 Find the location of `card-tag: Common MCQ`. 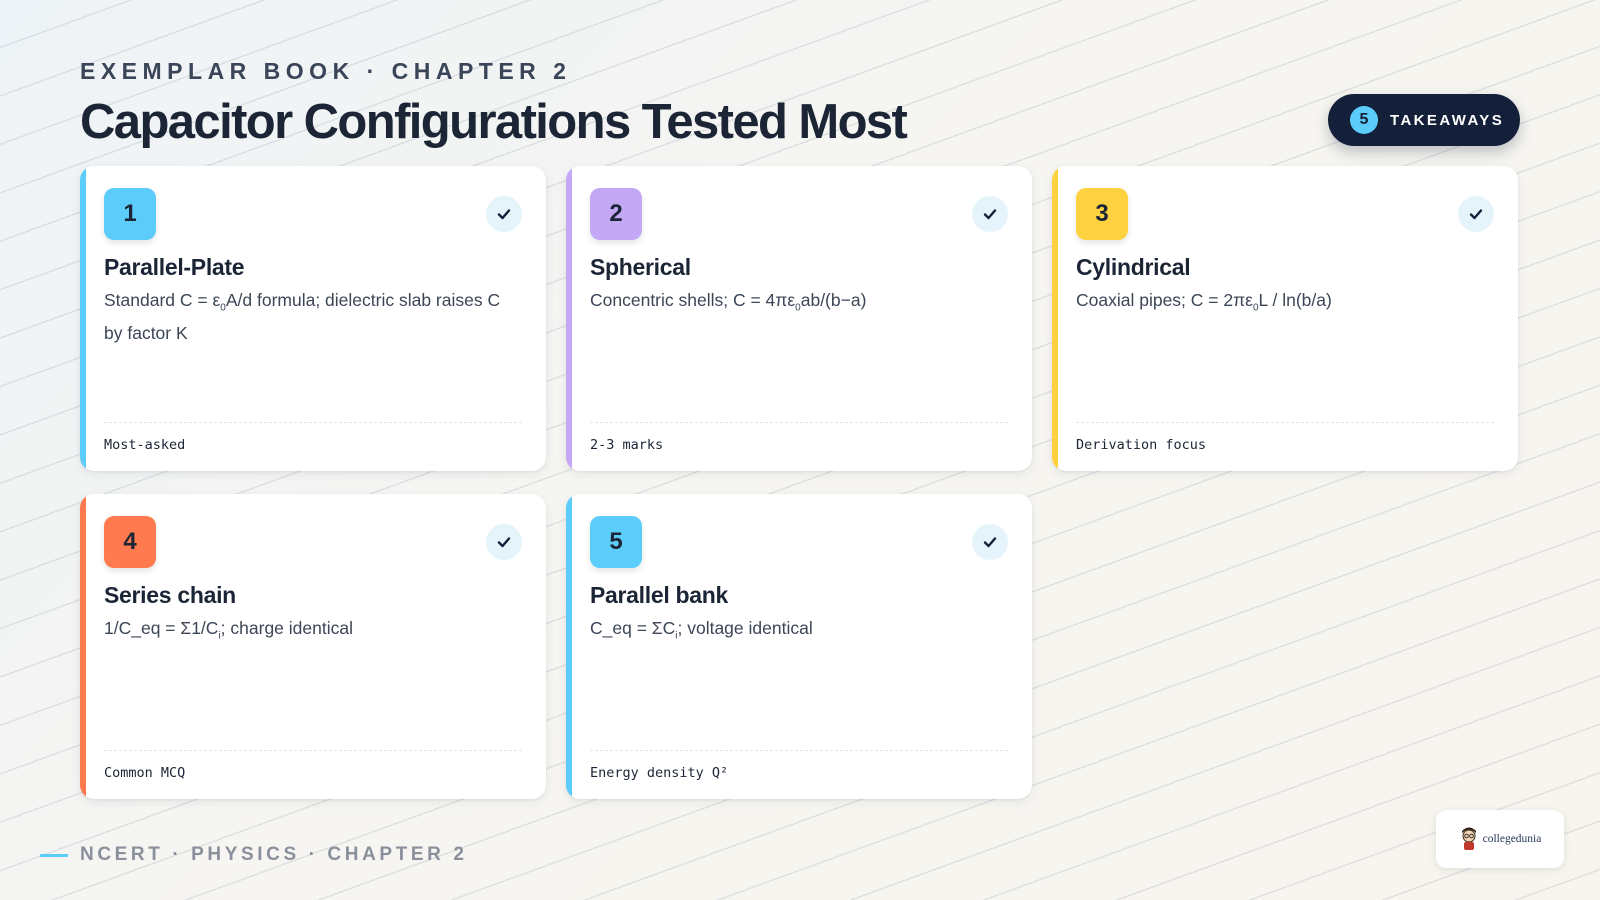

card-tag: Common MCQ is located at coordinates (313, 765).